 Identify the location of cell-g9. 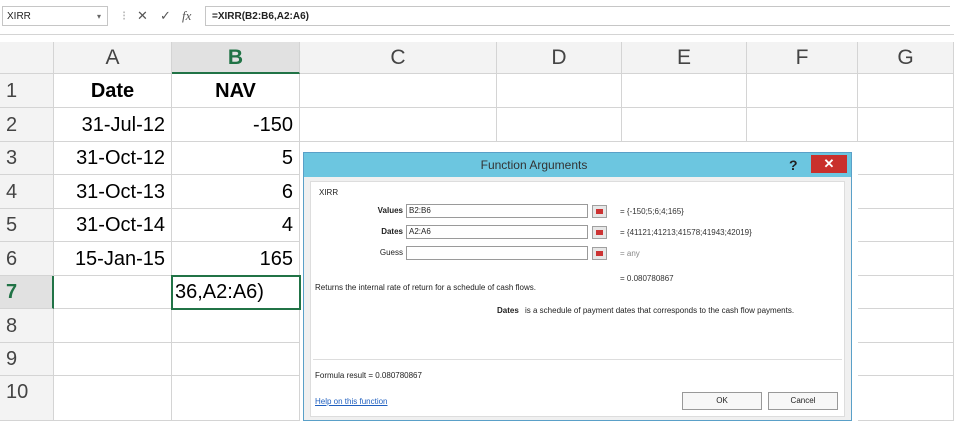
(906, 359).